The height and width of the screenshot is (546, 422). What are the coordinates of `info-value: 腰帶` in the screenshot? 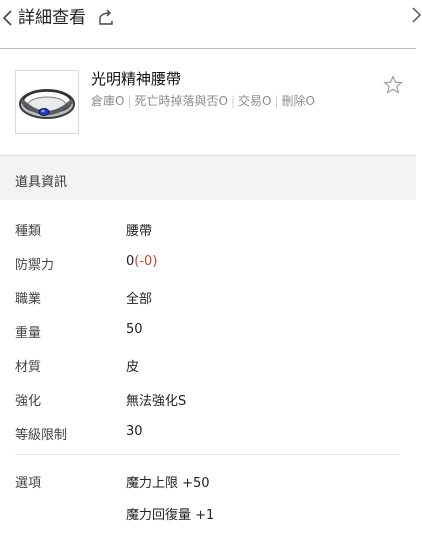 It's located at (139, 231).